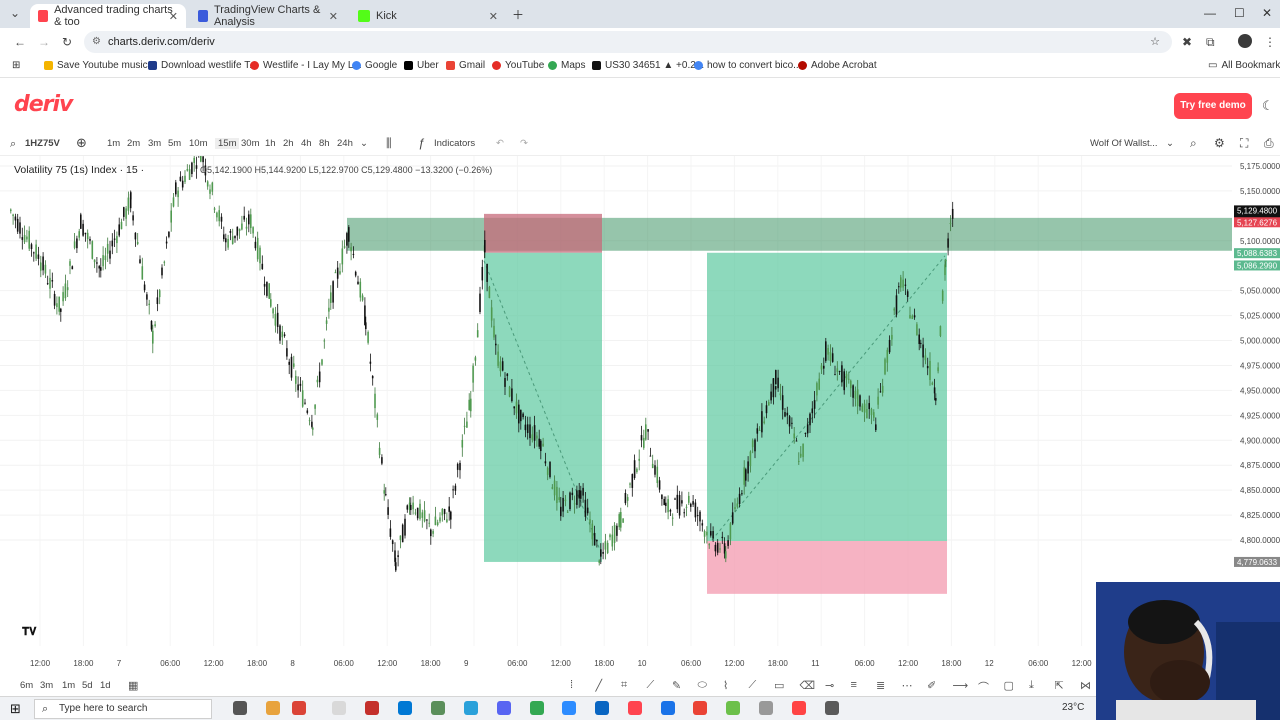 This screenshot has width=1280, height=720. What do you see at coordinates (1170, 143) in the screenshot?
I see `layout-chevron-down-icon: ⌄` at bounding box center [1170, 143].